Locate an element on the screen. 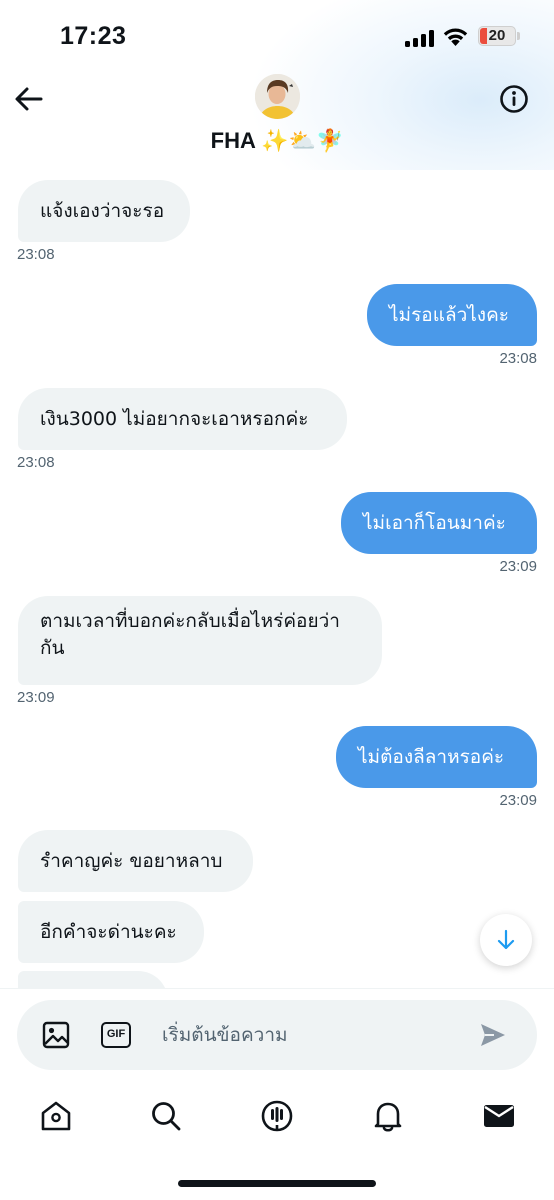  nav-notifications-button is located at coordinates (388, 1116).